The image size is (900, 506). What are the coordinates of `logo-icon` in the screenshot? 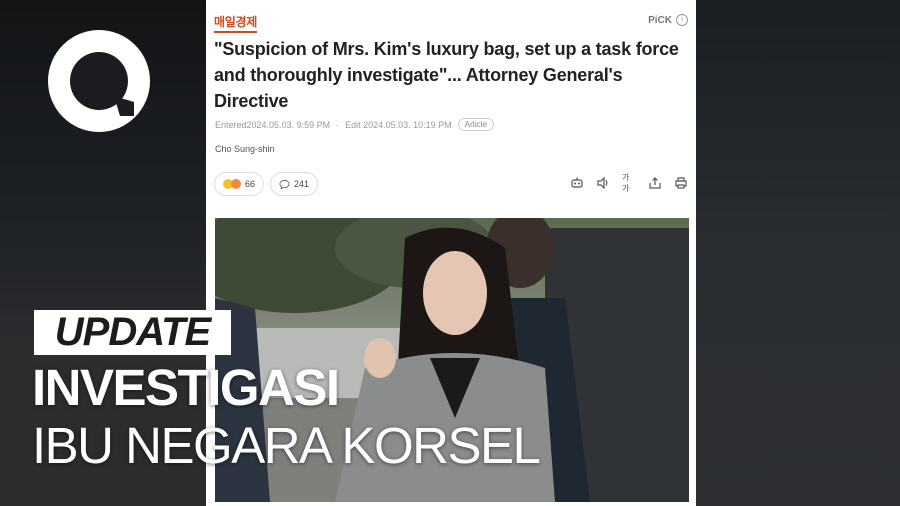 It's located at (99, 81).